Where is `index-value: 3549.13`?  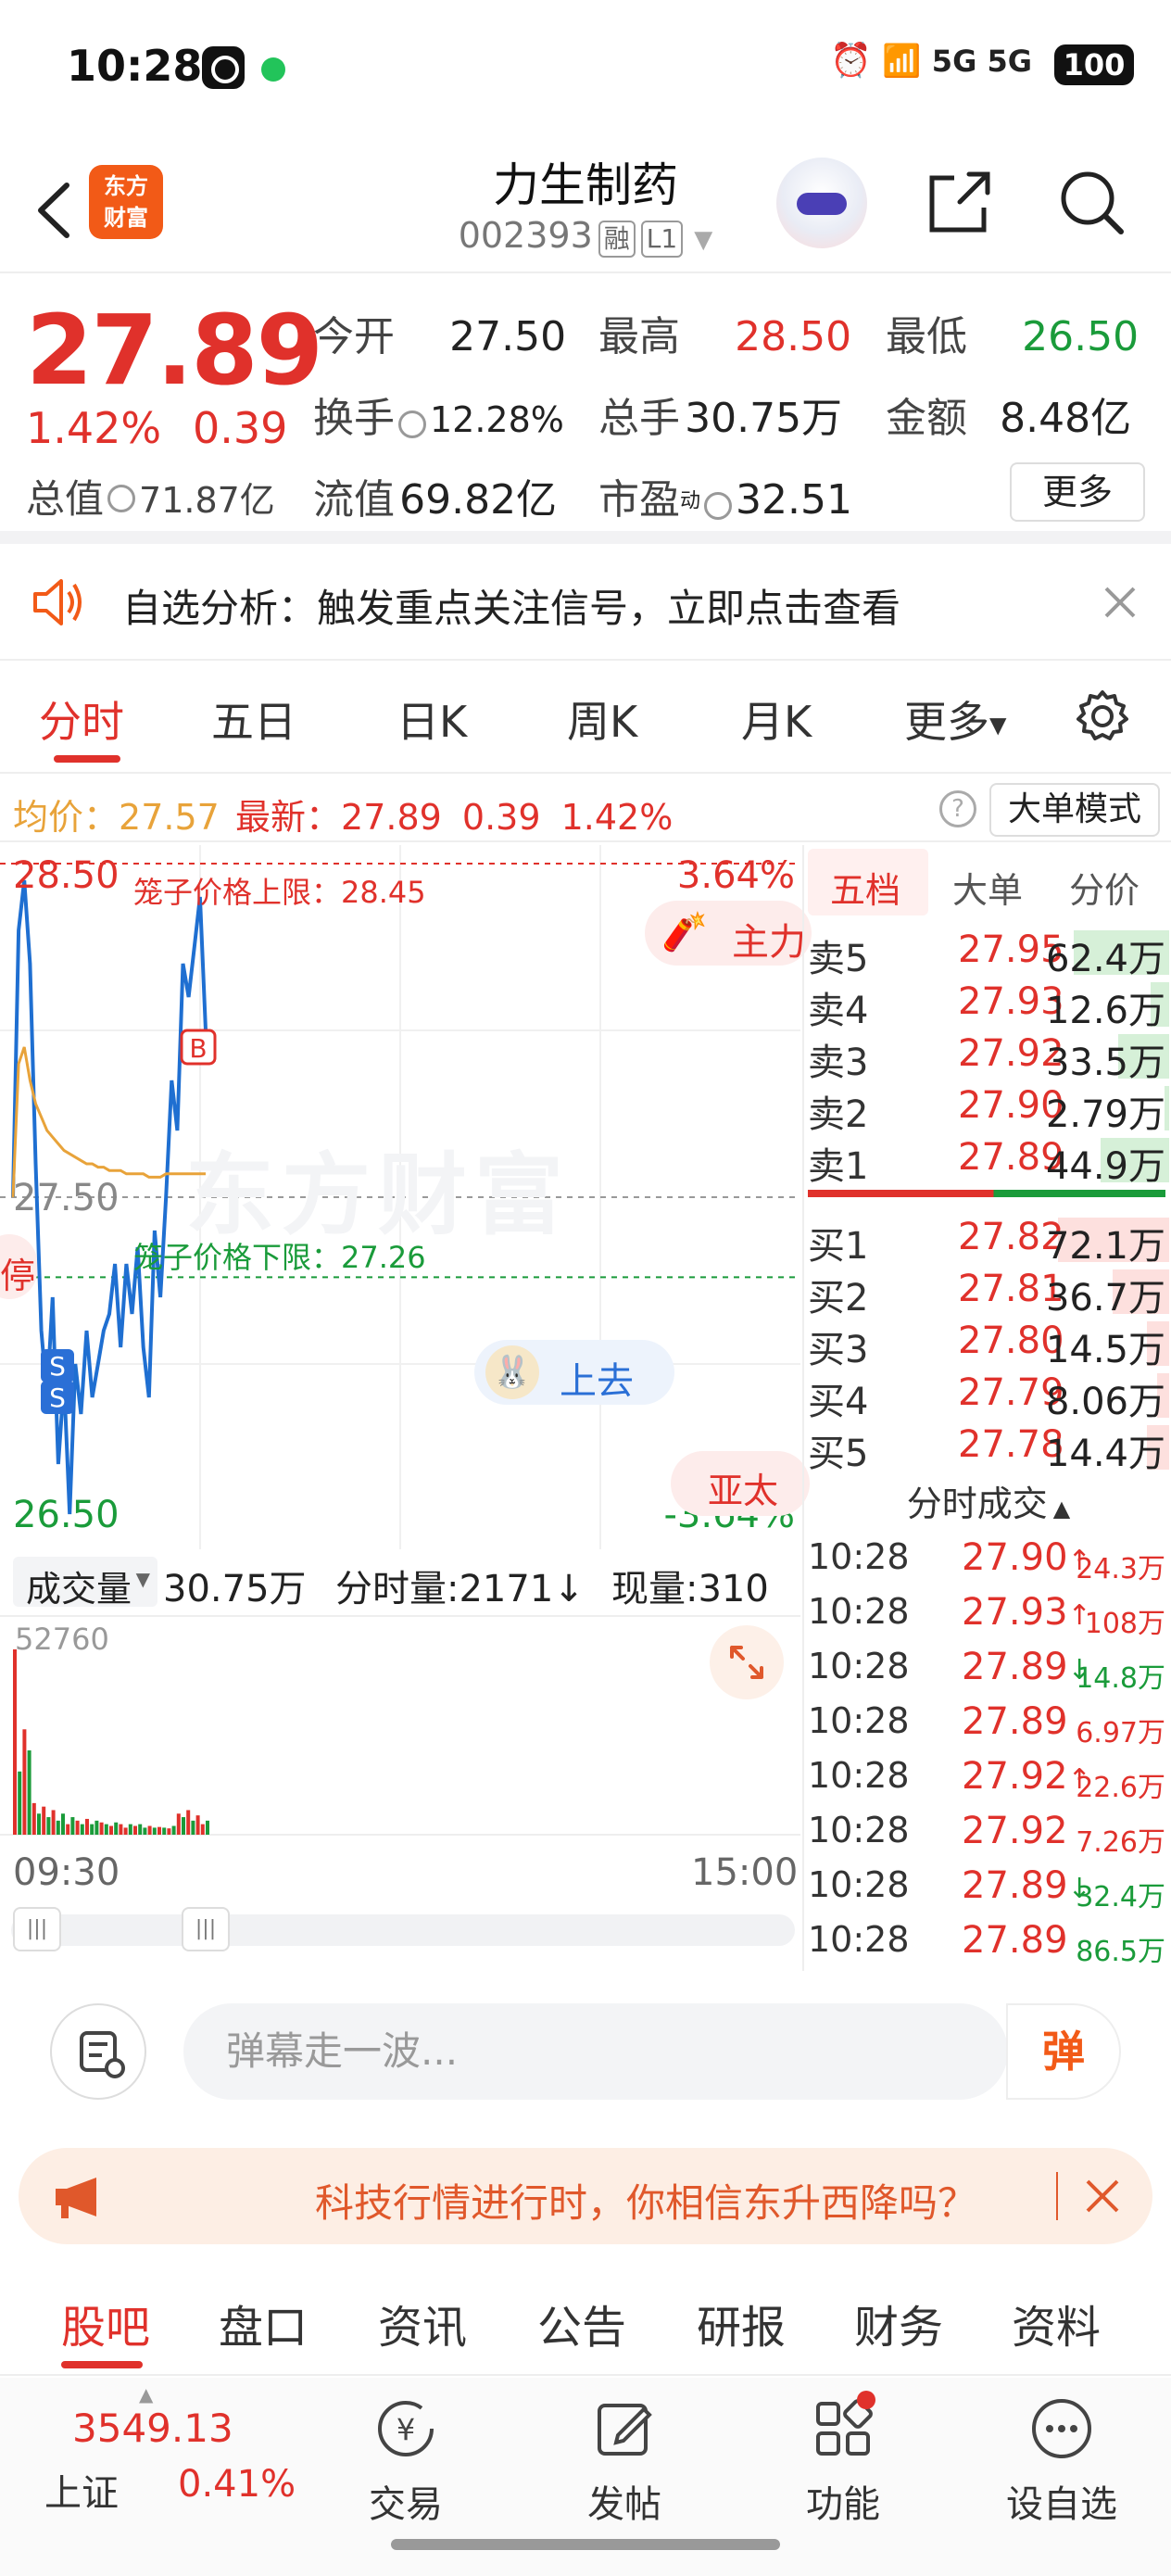
index-value: 3549.13 is located at coordinates (153, 2428).